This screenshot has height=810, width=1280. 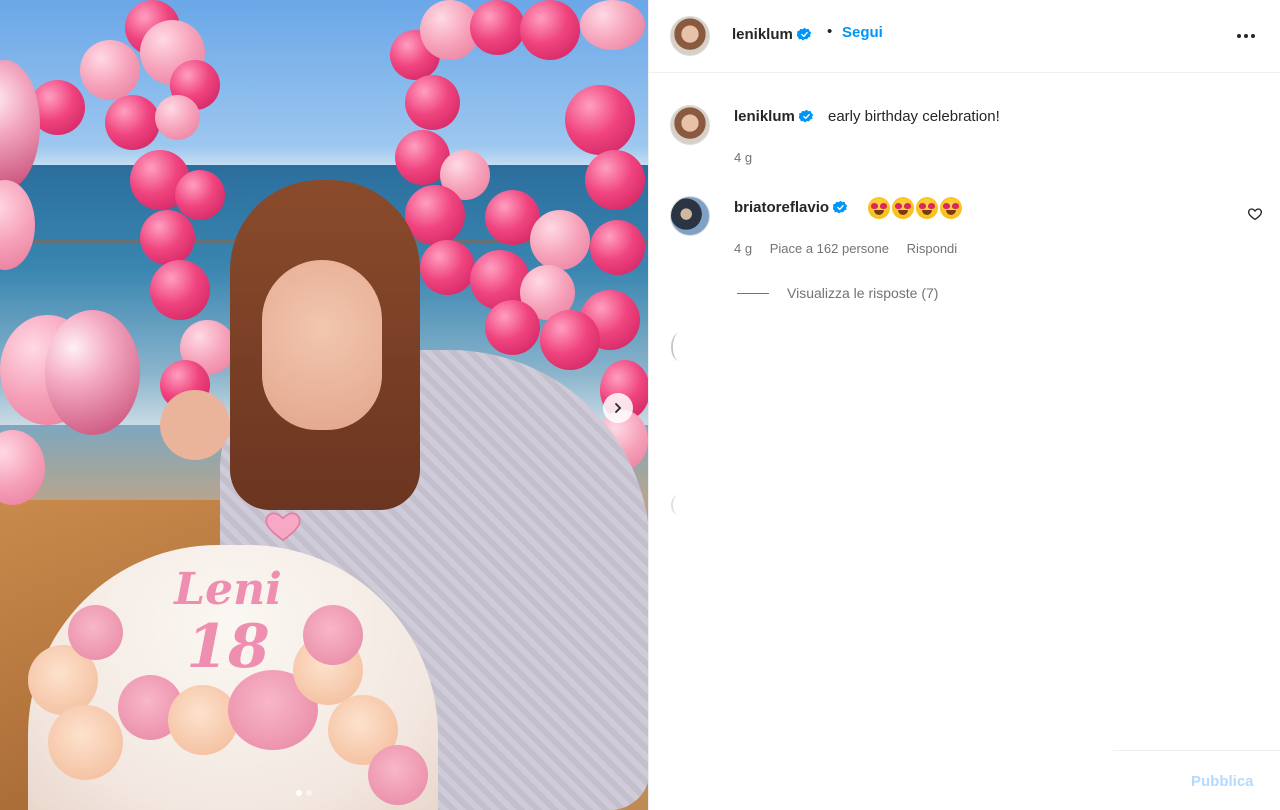 I want to click on cake-name: Leni, so click(x=228, y=589).